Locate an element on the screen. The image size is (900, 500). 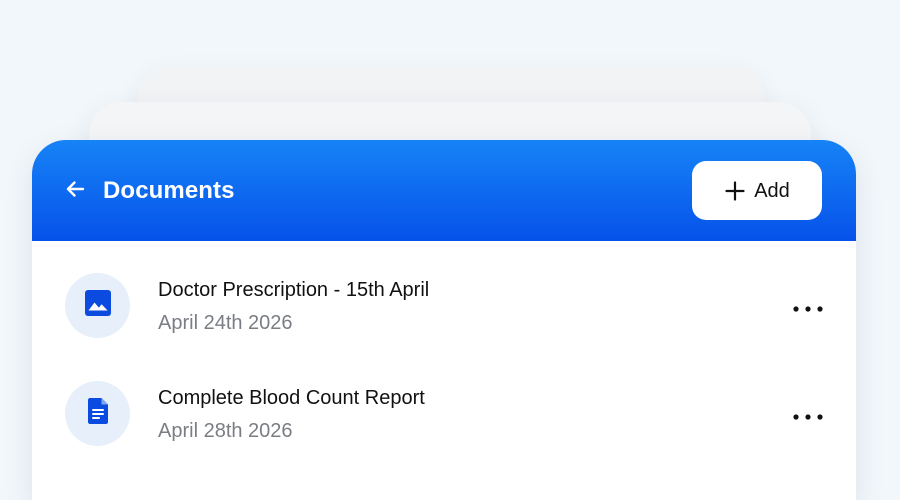
arrow-left-icon is located at coordinates (75, 191).